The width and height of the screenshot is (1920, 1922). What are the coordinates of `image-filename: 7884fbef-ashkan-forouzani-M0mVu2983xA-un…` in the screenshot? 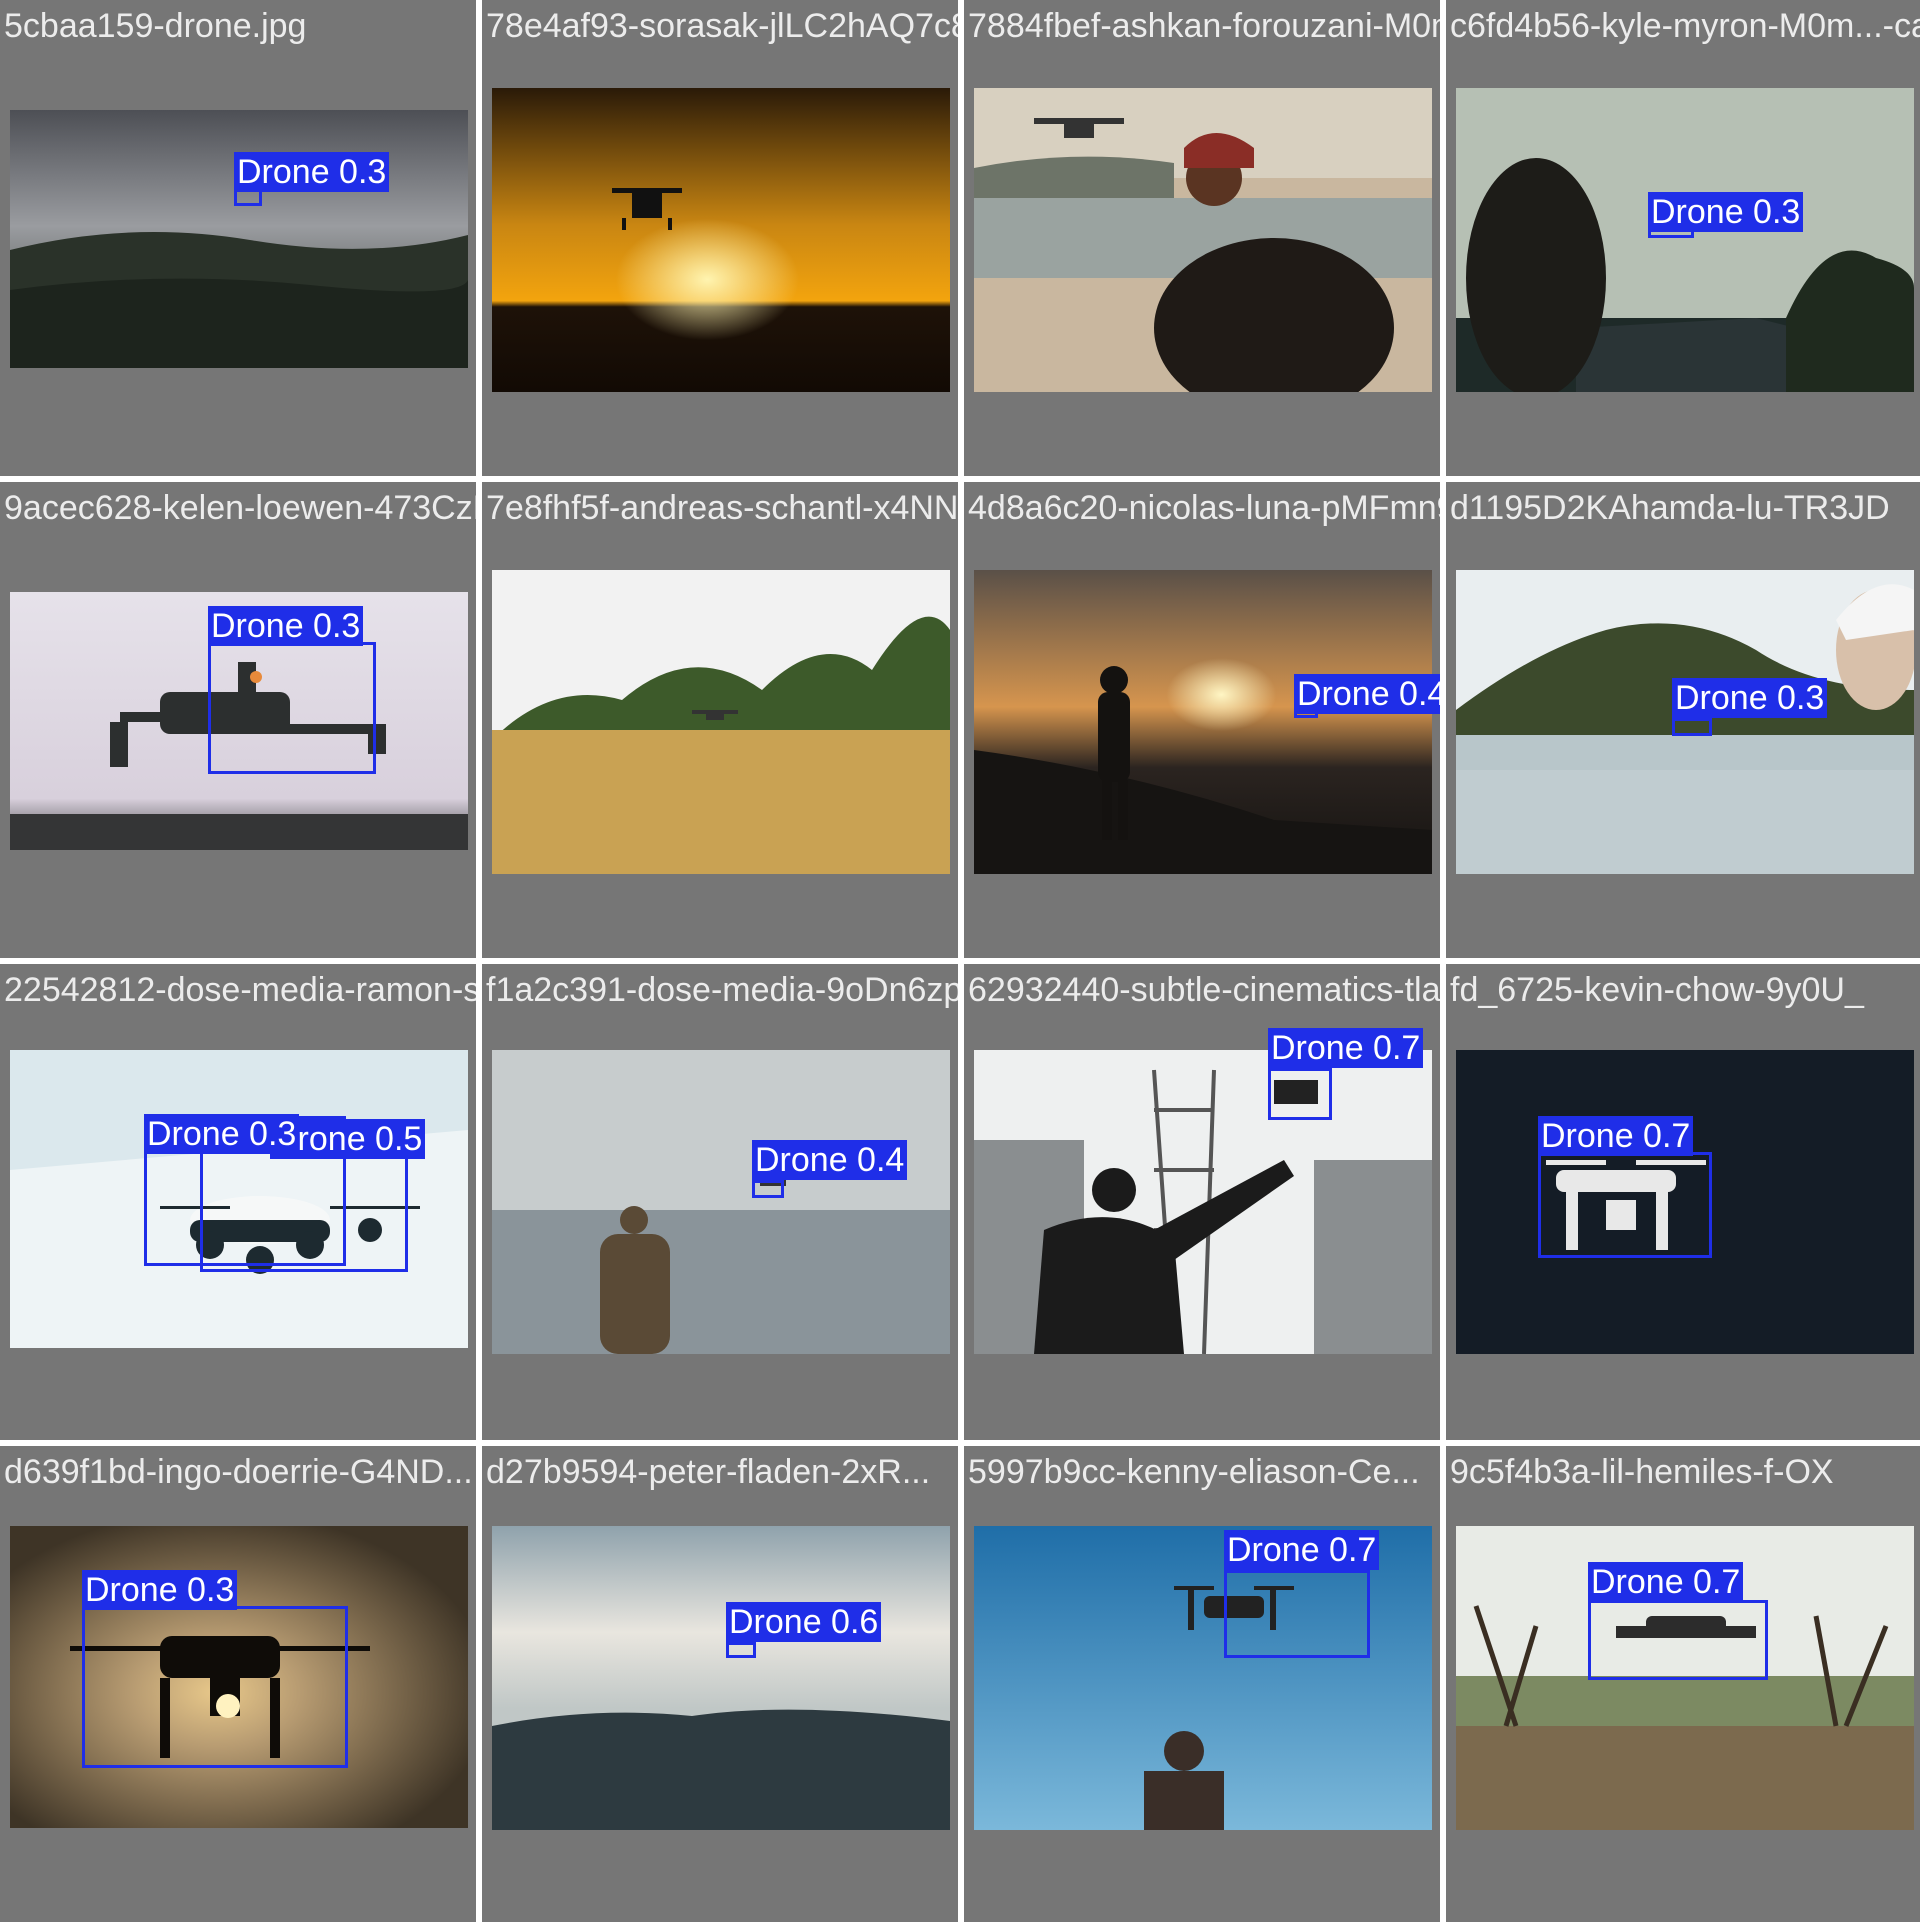 It's located at (1204, 26).